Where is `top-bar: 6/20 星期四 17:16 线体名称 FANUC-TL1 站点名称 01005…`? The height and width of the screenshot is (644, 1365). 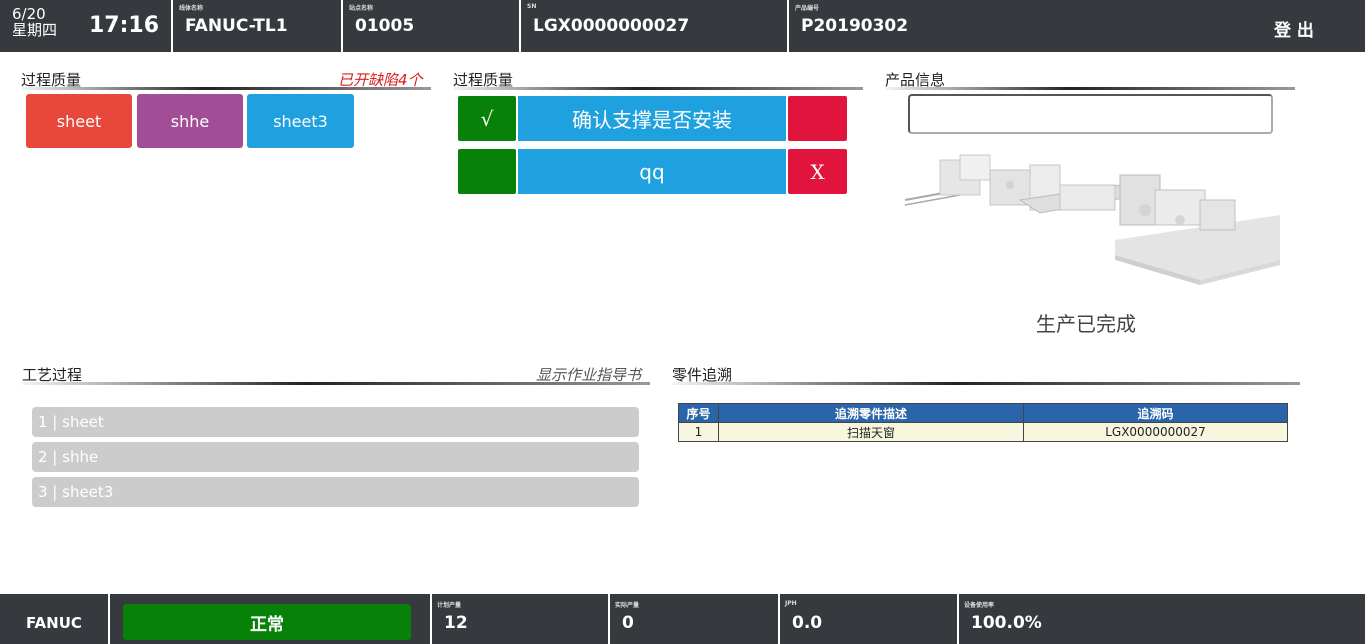
top-bar: 6/20 星期四 17:16 线体名称 FANUC-TL1 站点名称 01005… is located at coordinates (682, 26).